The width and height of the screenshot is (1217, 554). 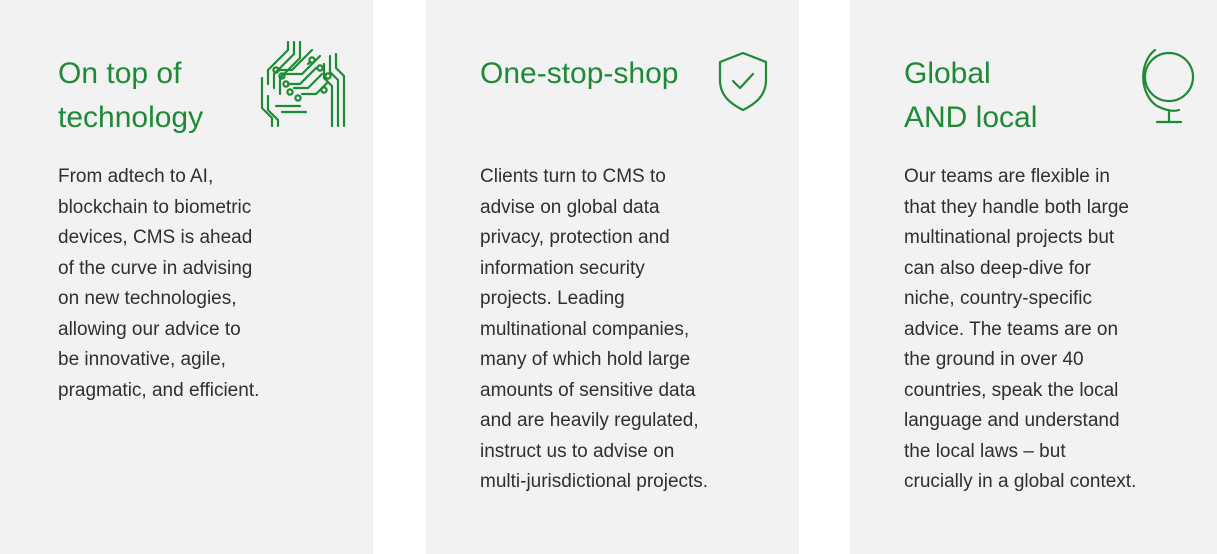 What do you see at coordinates (1011, 329) in the screenshot?
I see `body-line: advice. The teams are on` at bounding box center [1011, 329].